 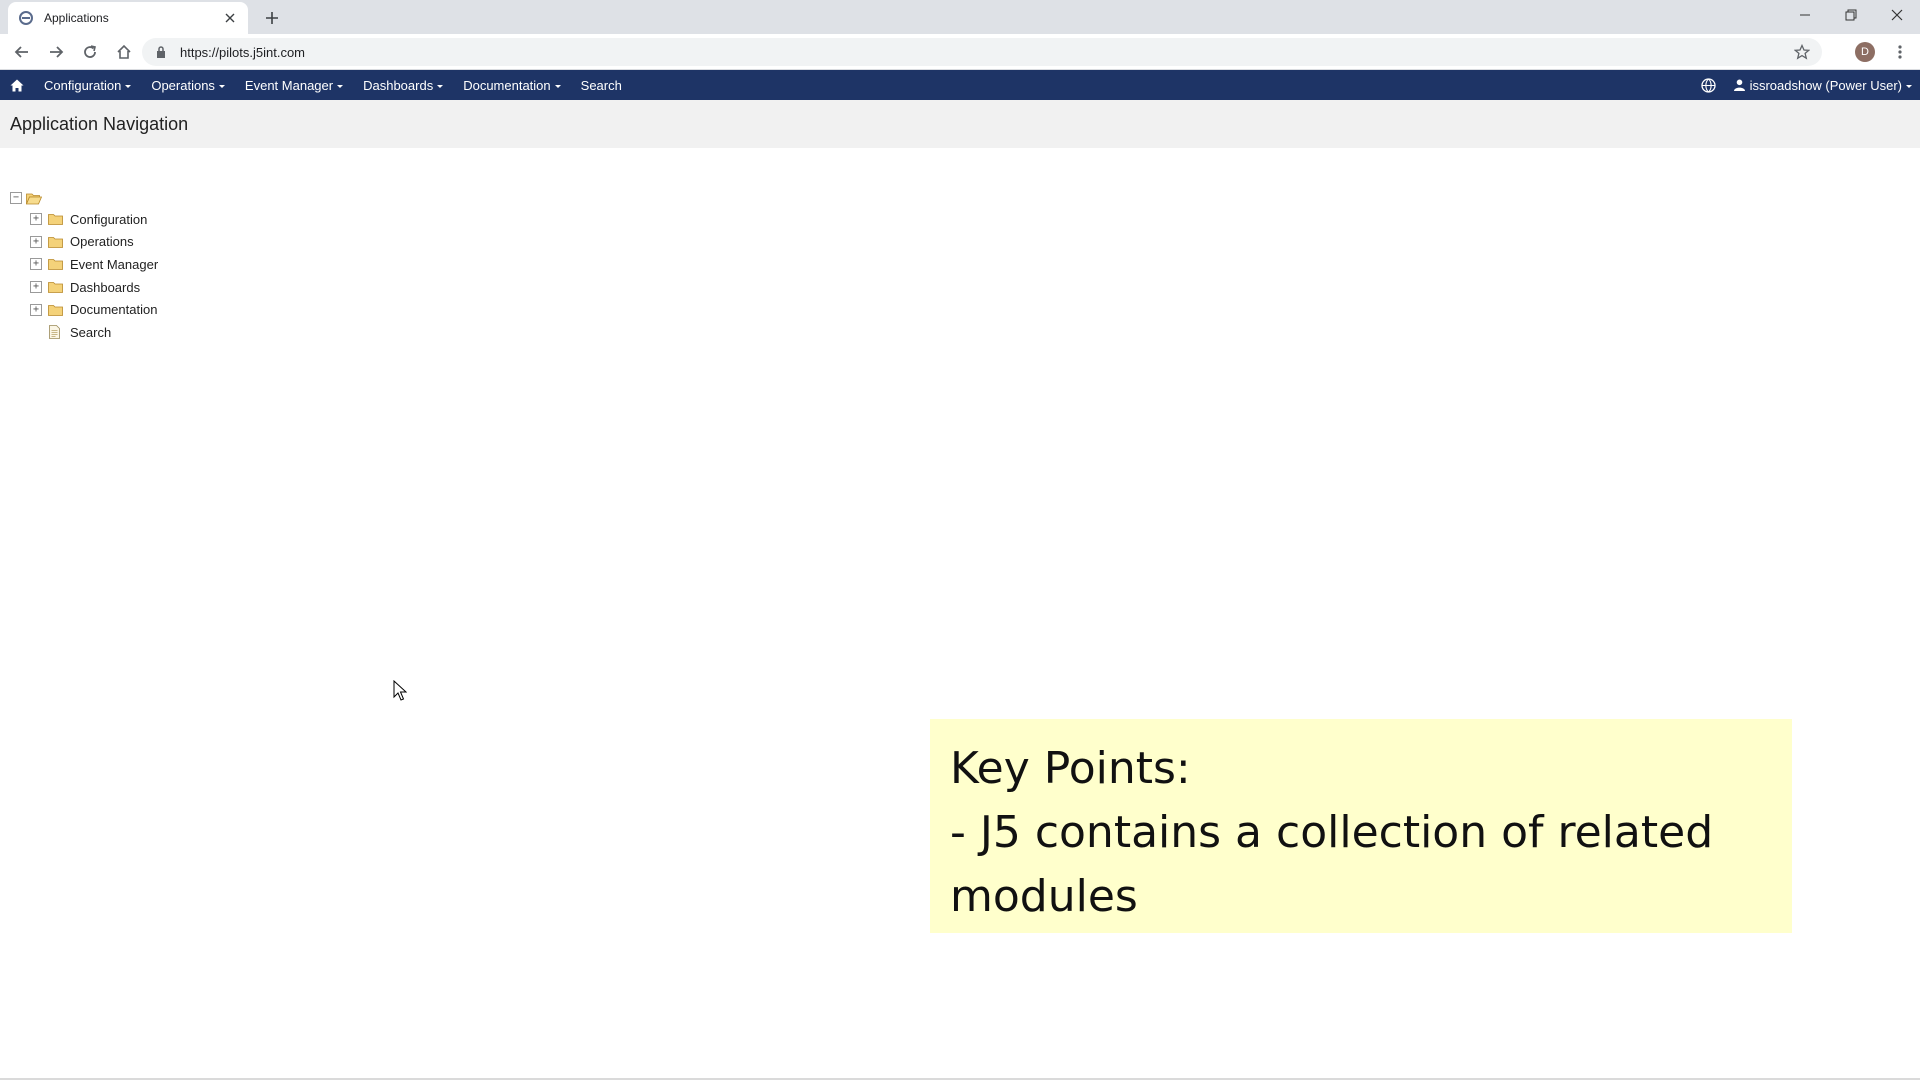 I want to click on menu-label: Event Manager, so click(x=289, y=85).